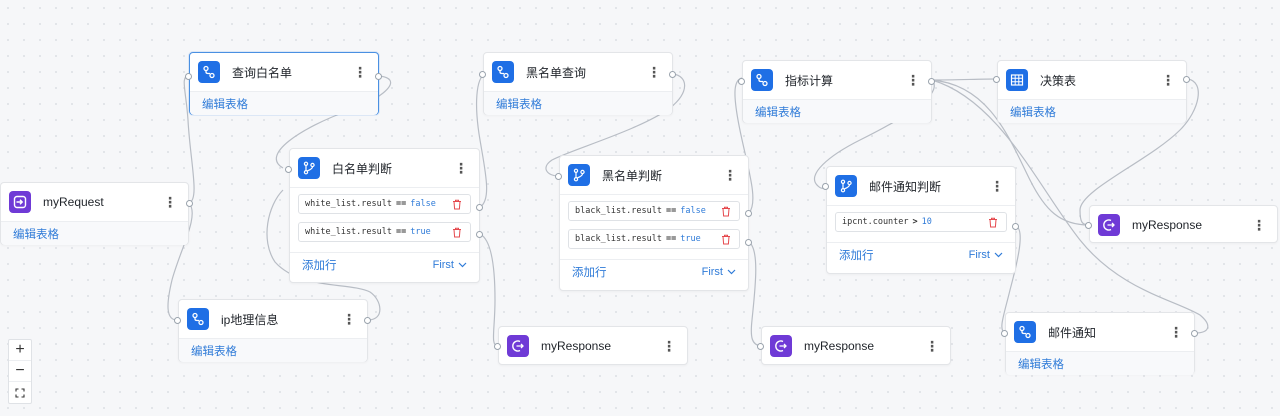 Image resolution: width=1280 pixels, height=416 pixels. What do you see at coordinates (1092, 91) in the screenshot?
I see `node-decision-table: 决策表 ⋮ 编辑表格` at bounding box center [1092, 91].